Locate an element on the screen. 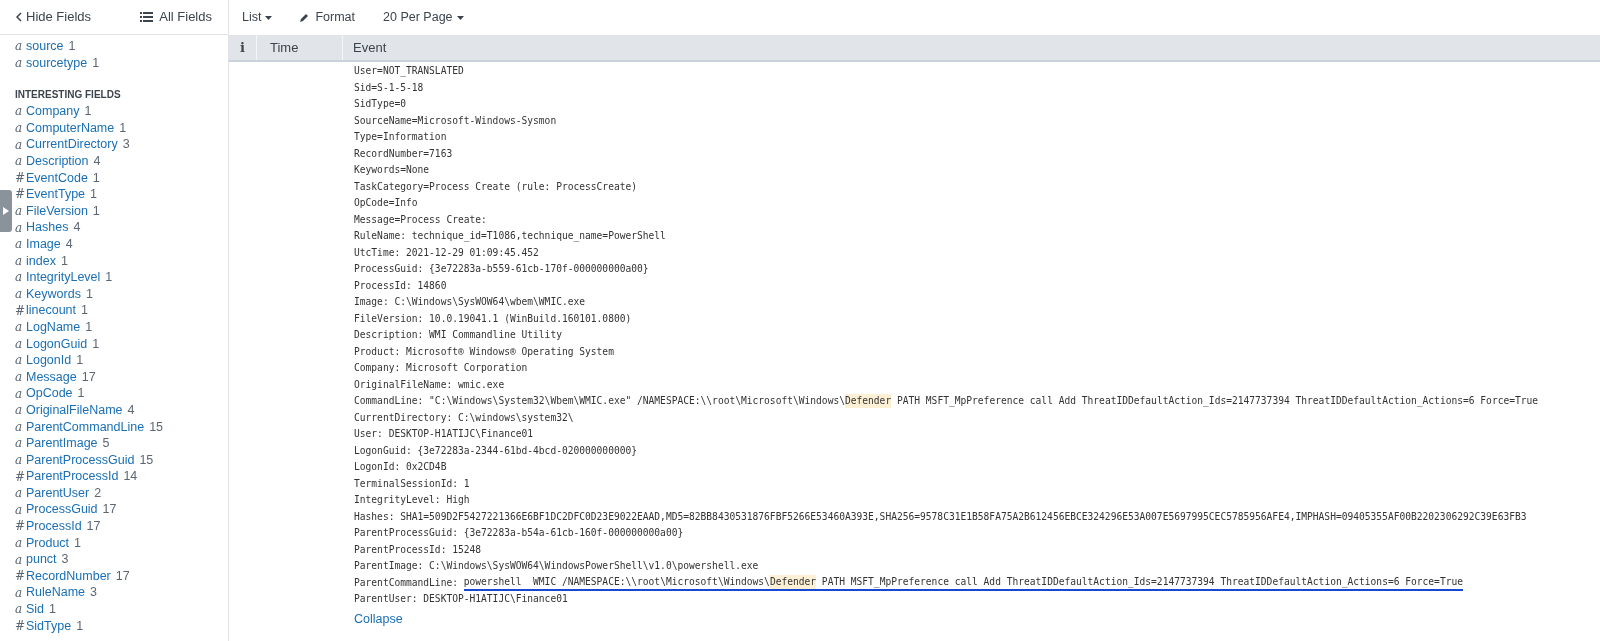  field-link: ParentImage is located at coordinates (62, 443).